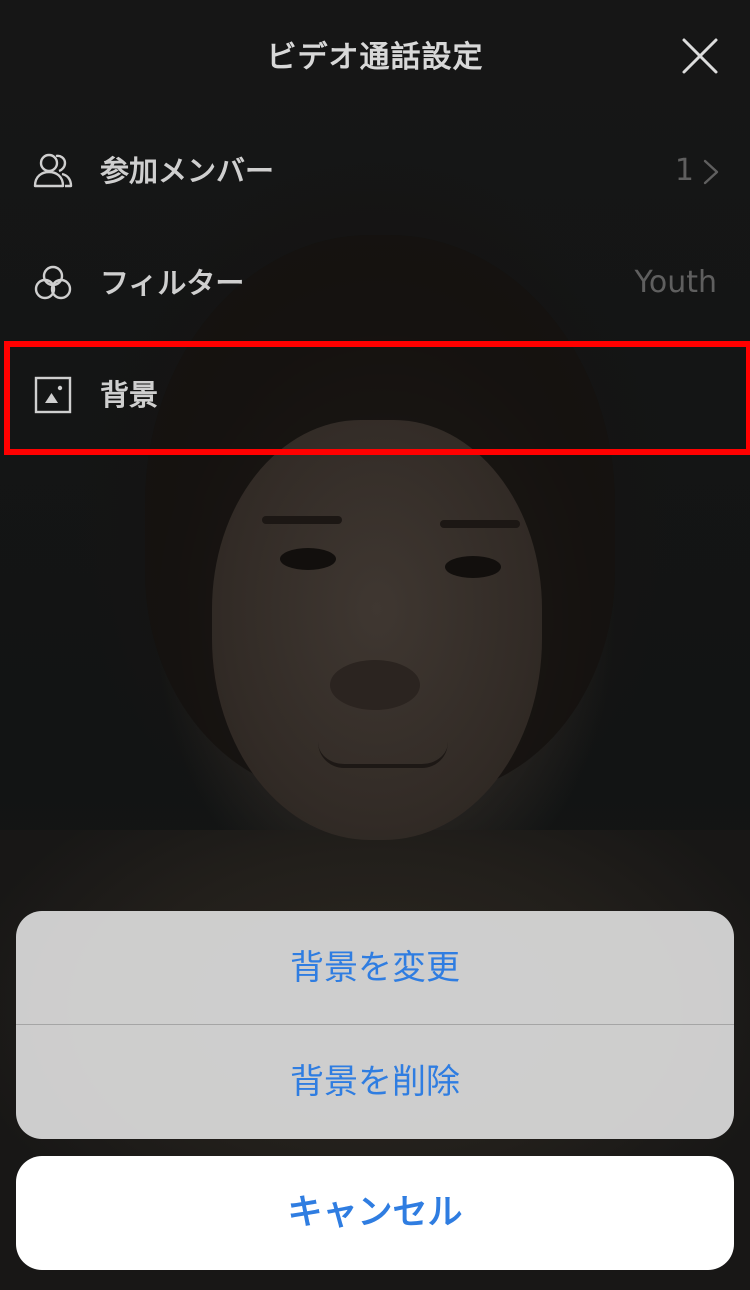 This screenshot has width=750, height=1290. What do you see at coordinates (375, 394) in the screenshot?
I see `menu-item-background: 背景` at bounding box center [375, 394].